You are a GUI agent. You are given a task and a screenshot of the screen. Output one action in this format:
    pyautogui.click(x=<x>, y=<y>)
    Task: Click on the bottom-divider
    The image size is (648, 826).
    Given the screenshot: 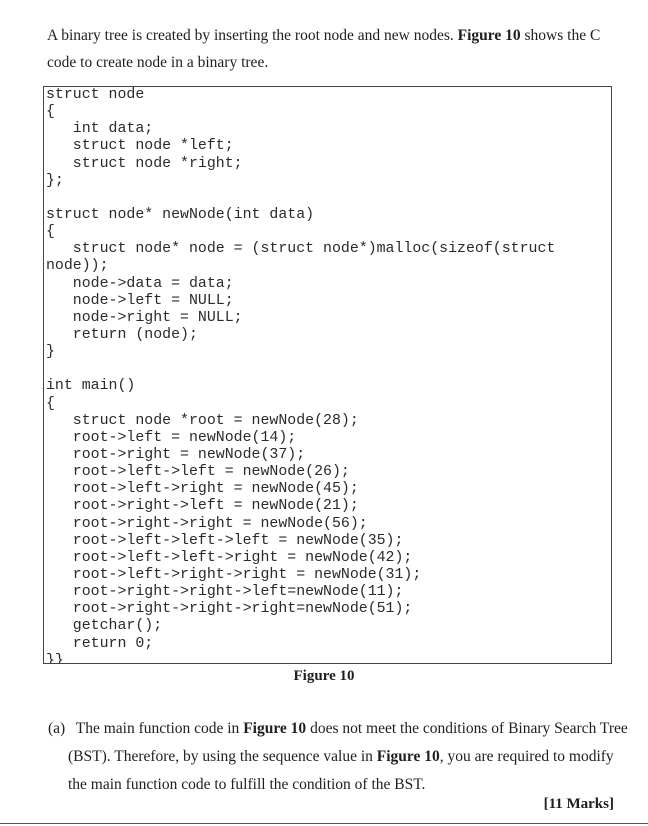 What is the action you would take?
    pyautogui.click(x=324, y=823)
    